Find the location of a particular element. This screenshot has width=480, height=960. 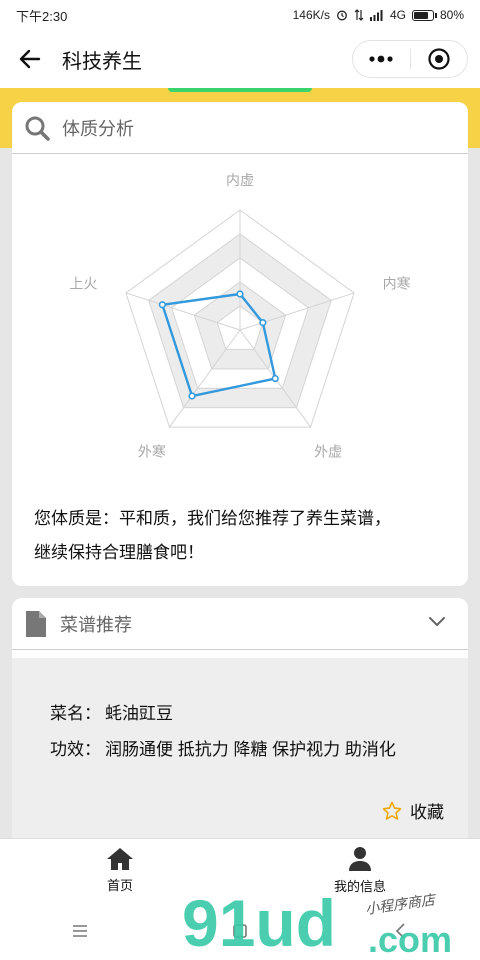

target-circle-icon is located at coordinates (439, 59).